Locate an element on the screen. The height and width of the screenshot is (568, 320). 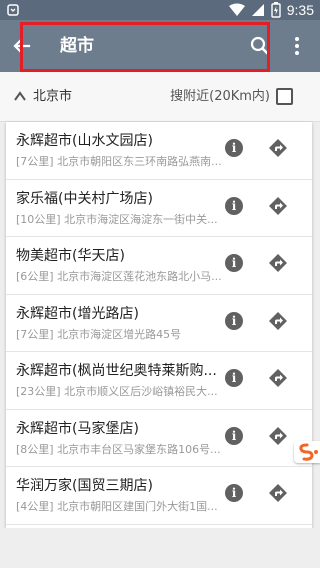
bottom-area is located at coordinates (160, 548).